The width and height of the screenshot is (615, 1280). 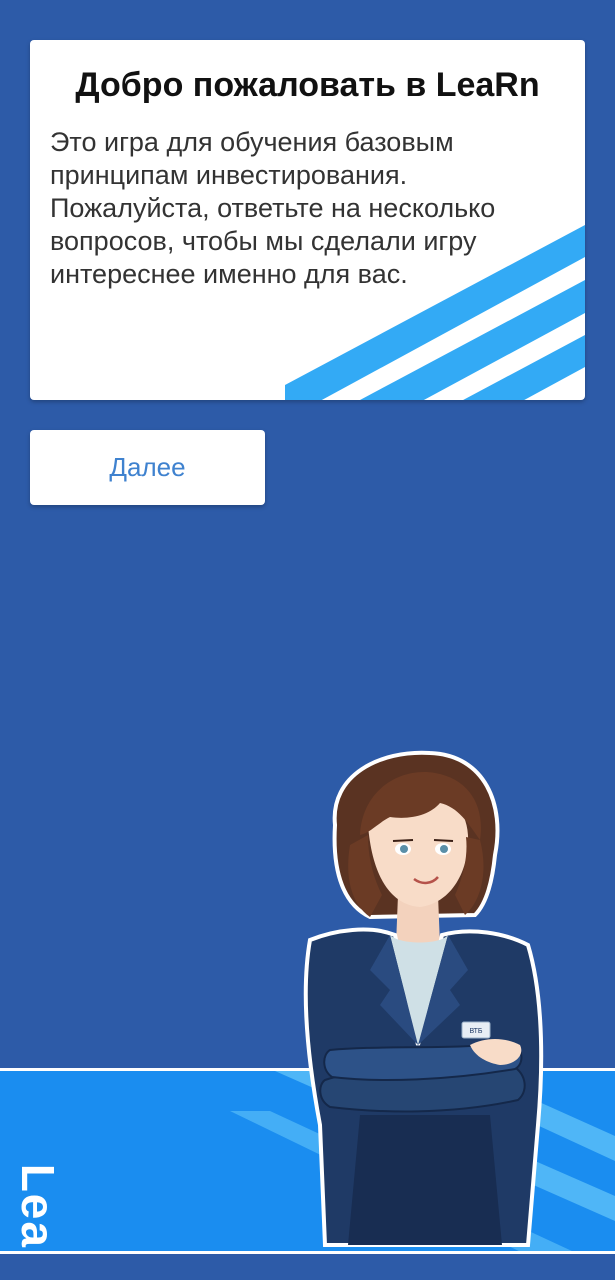 What do you see at coordinates (307, 85) in the screenshot?
I see `welcome-title: Добро пожаловать в LeaRn` at bounding box center [307, 85].